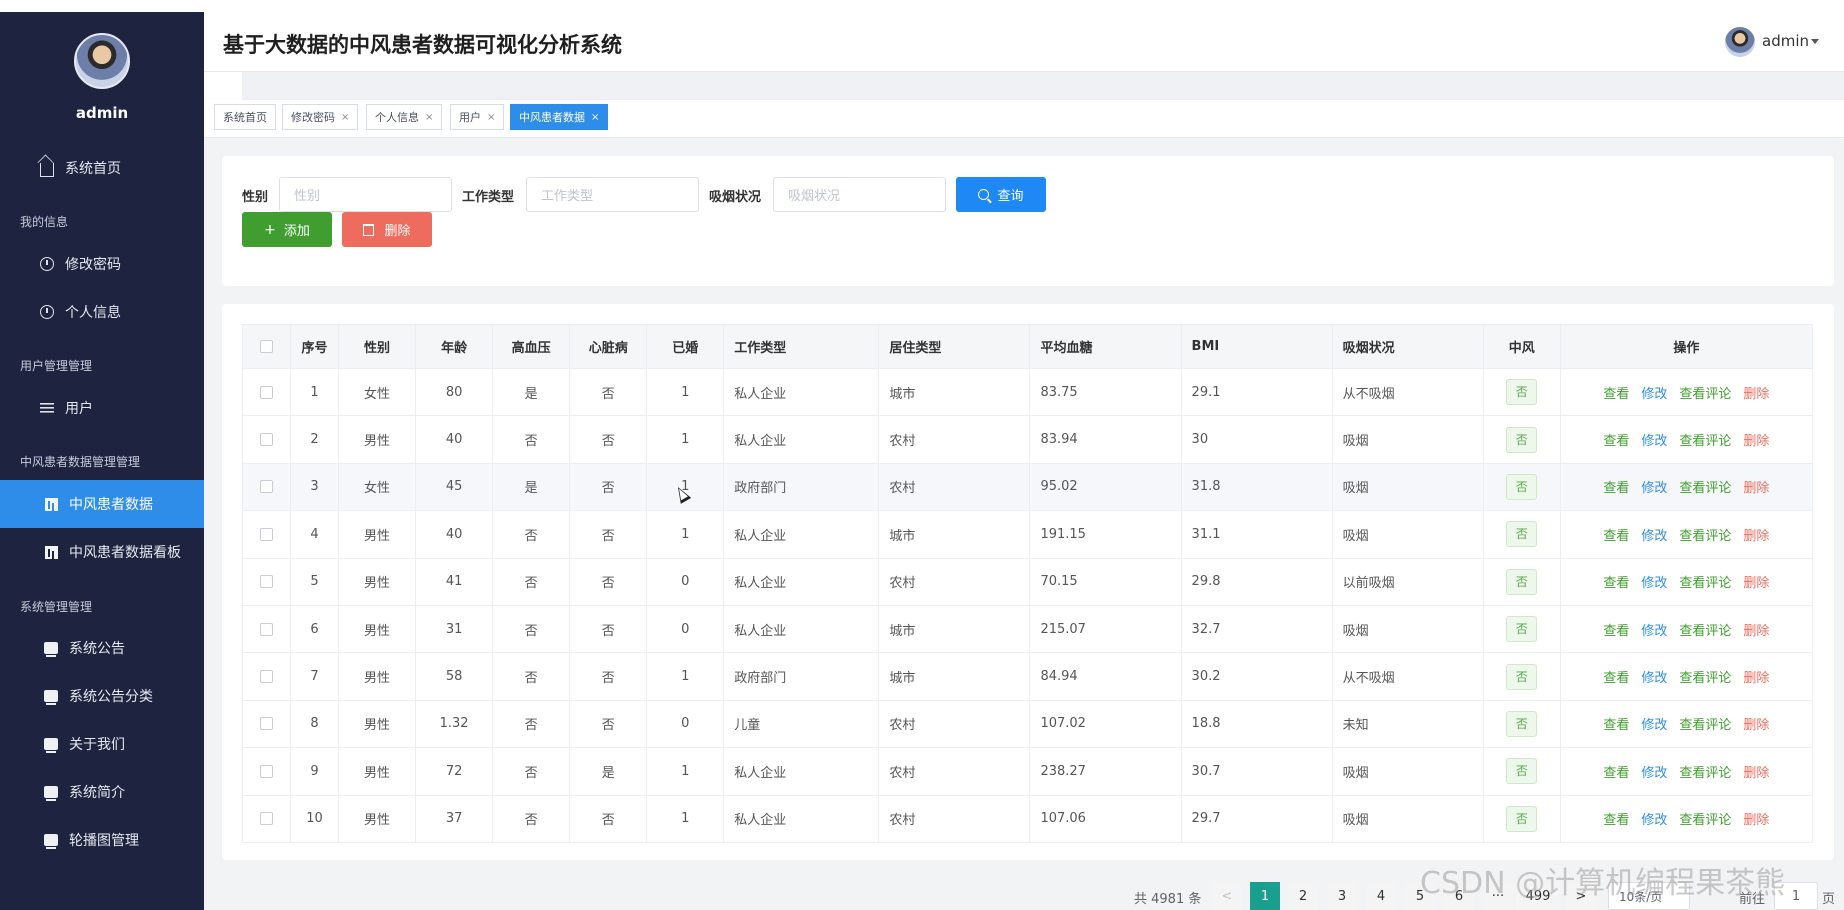  What do you see at coordinates (801, 346) in the screenshot?
I see `header-job-type: 工作类型` at bounding box center [801, 346].